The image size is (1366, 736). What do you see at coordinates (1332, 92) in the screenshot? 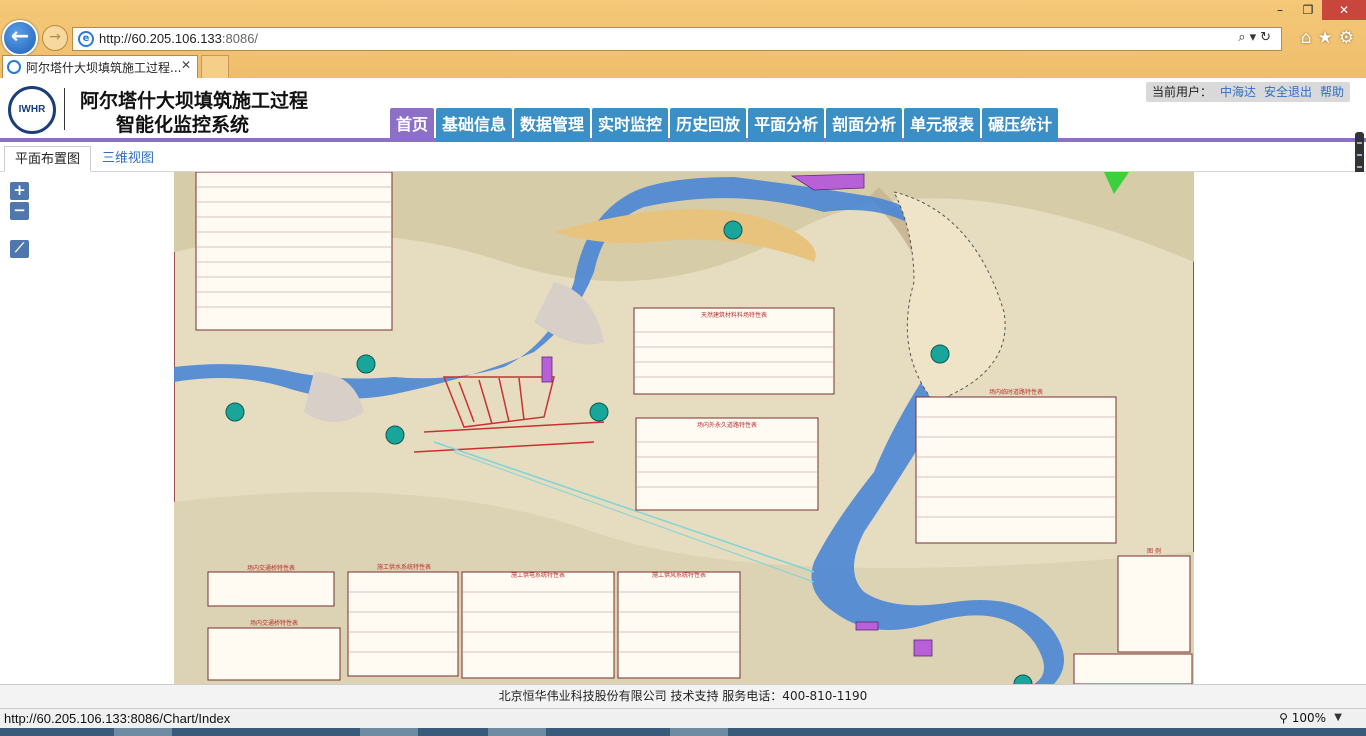
I see `help-link: 帮助` at bounding box center [1332, 92].